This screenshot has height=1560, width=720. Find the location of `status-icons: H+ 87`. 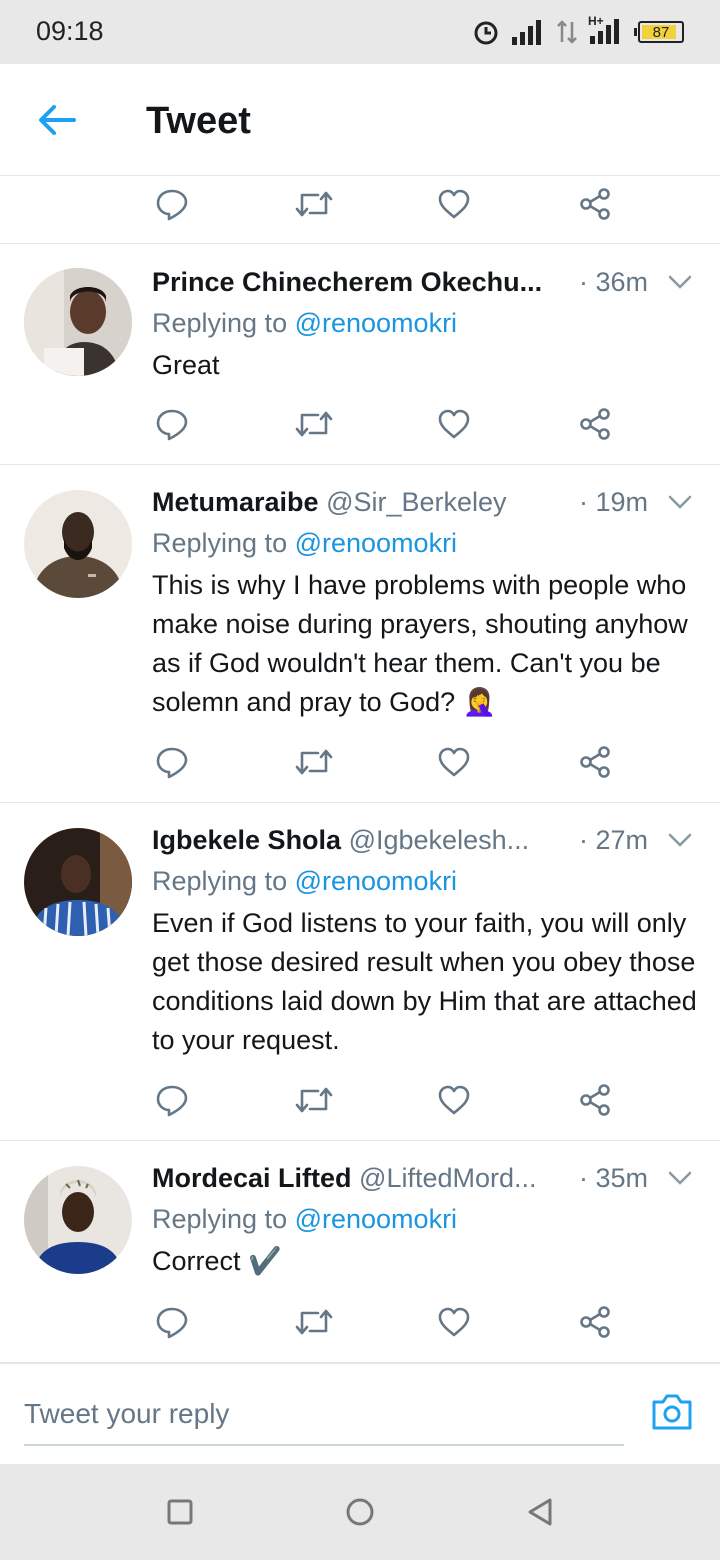

status-icons: H+ 87 is located at coordinates (578, 32).